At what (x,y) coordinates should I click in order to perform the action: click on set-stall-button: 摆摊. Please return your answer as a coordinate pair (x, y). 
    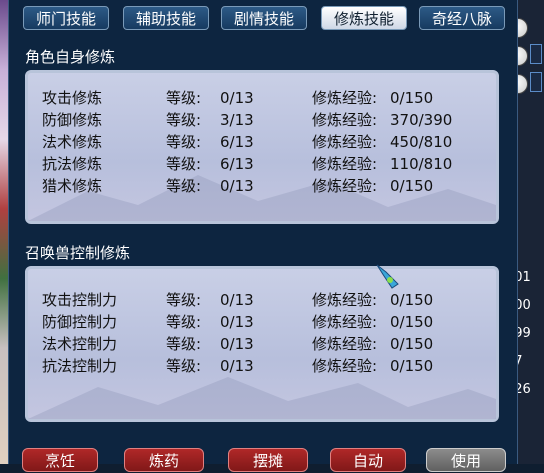
    Looking at the image, I should click on (268, 460).